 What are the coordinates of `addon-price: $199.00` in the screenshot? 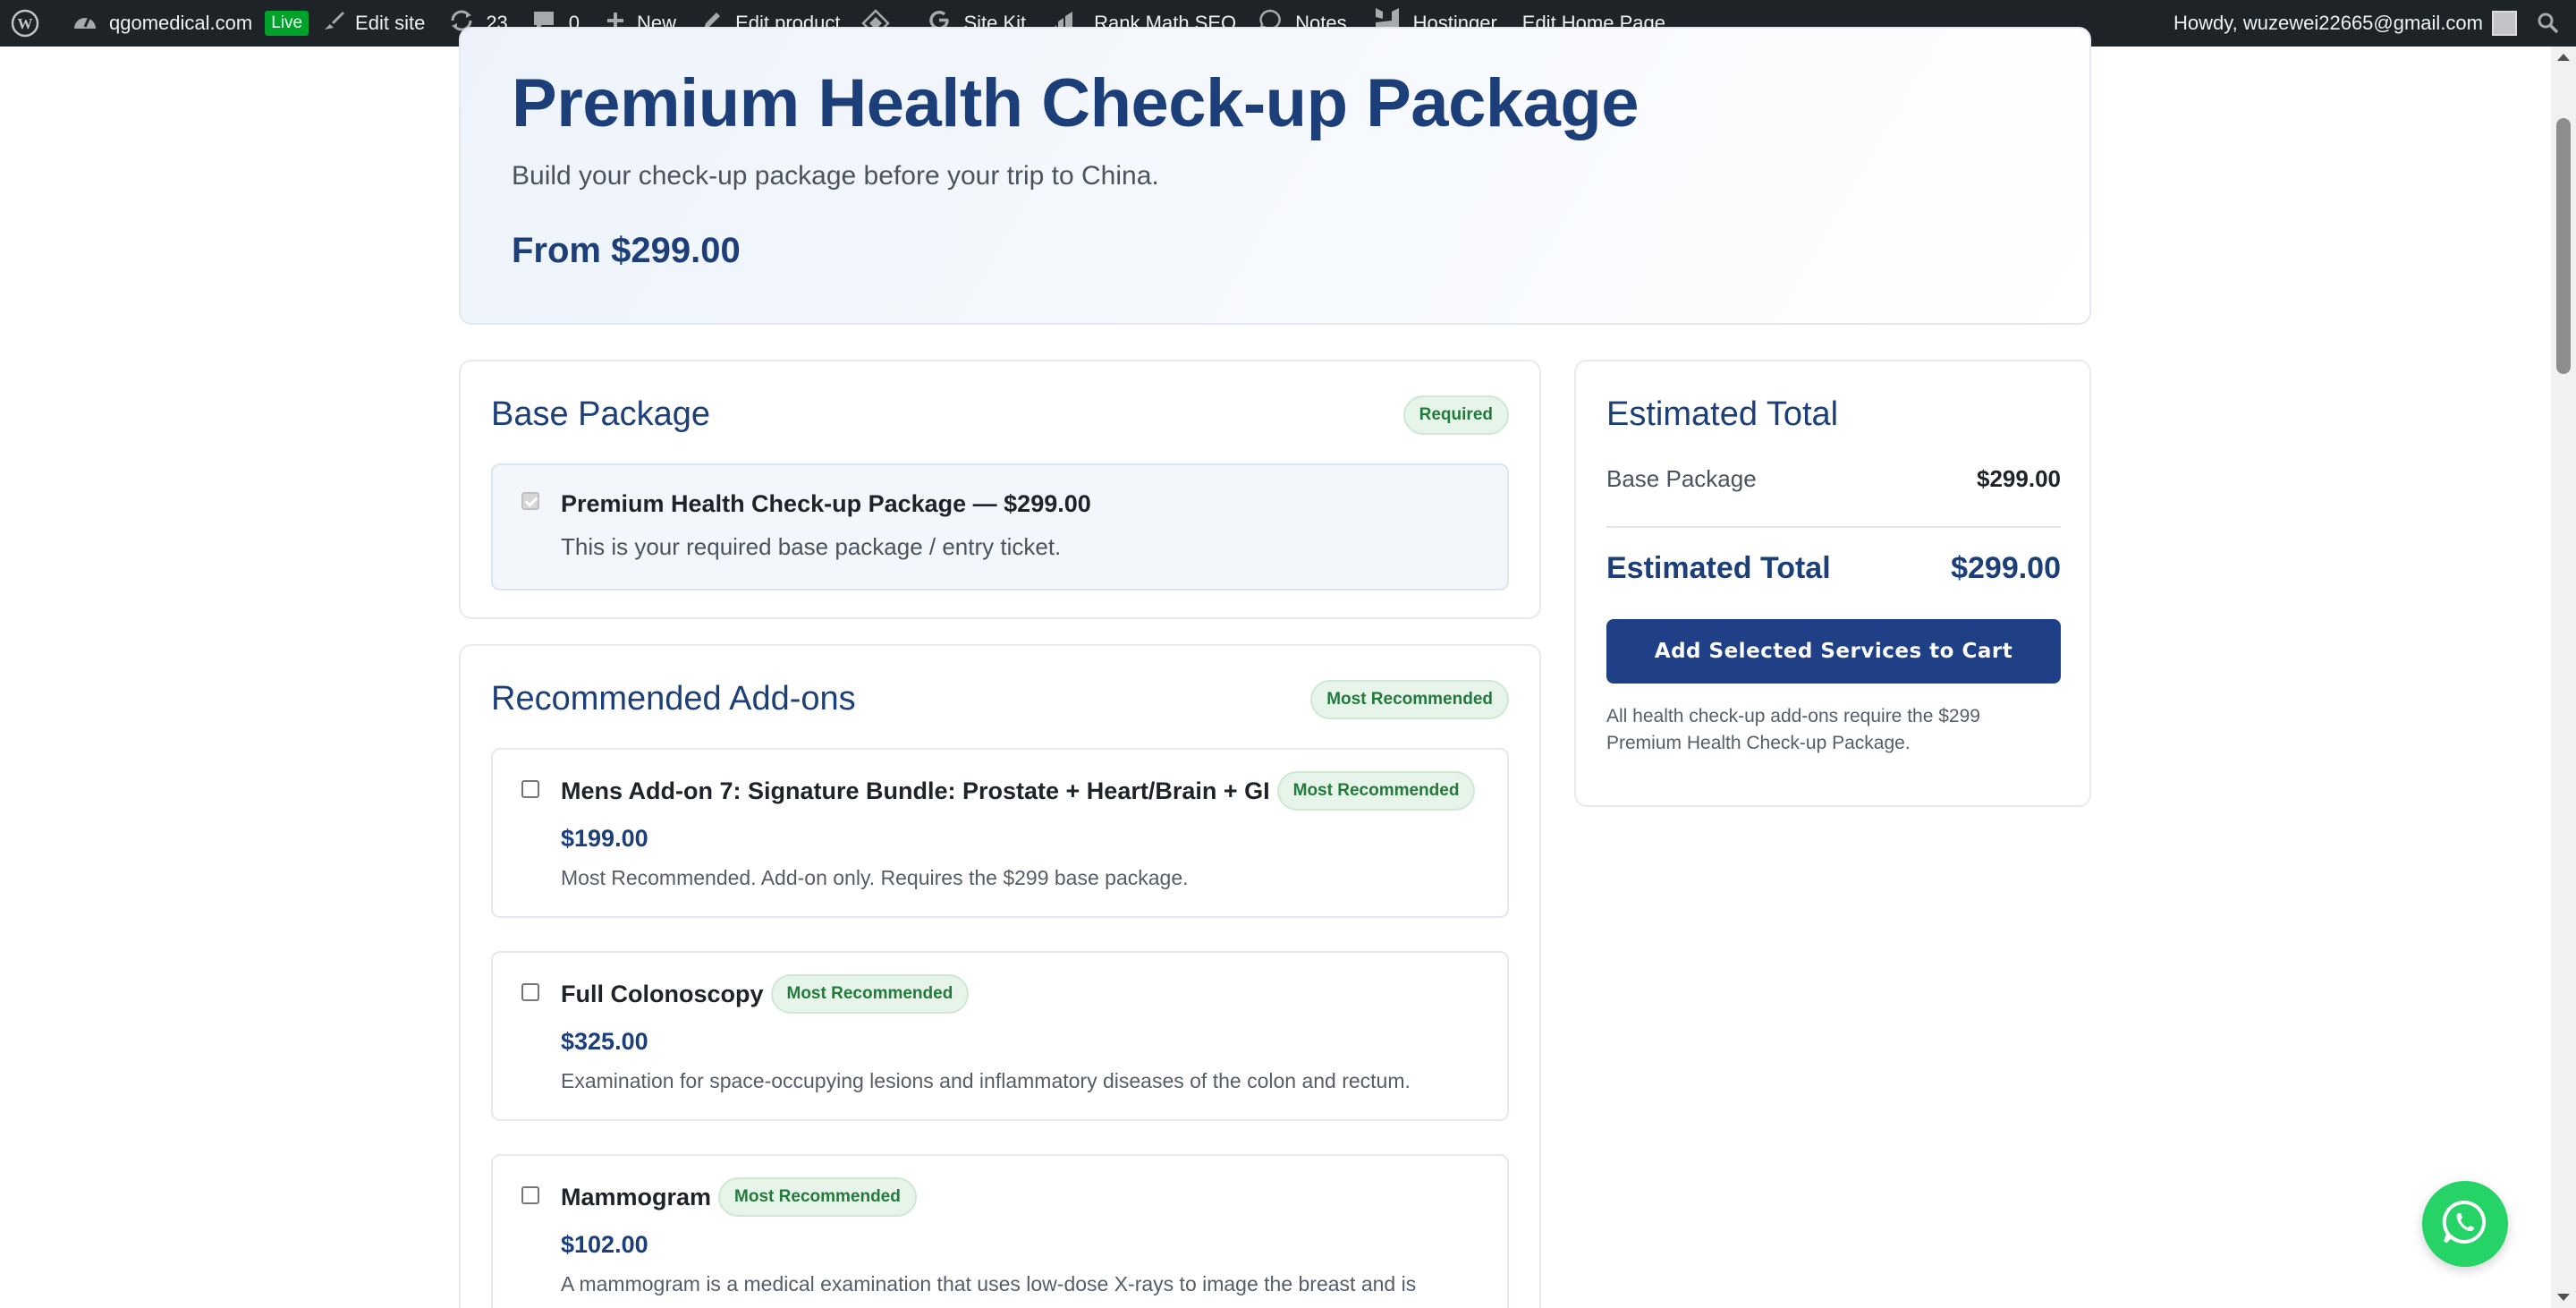 It's located at (604, 838).